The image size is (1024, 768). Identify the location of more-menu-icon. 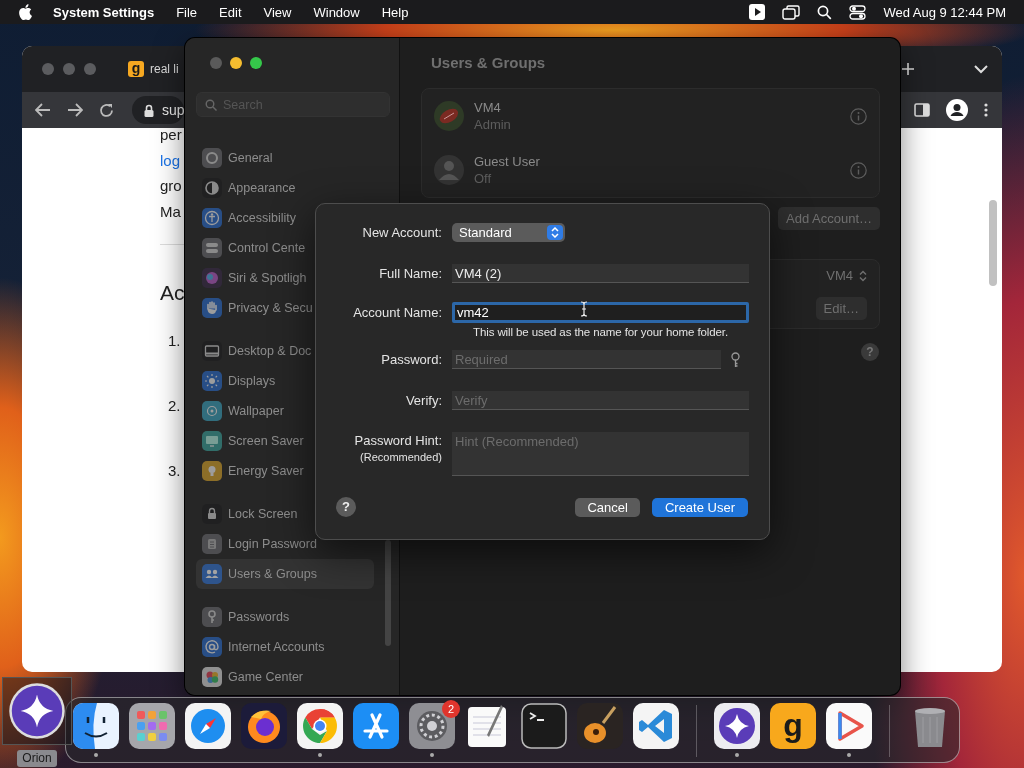
(986, 110).